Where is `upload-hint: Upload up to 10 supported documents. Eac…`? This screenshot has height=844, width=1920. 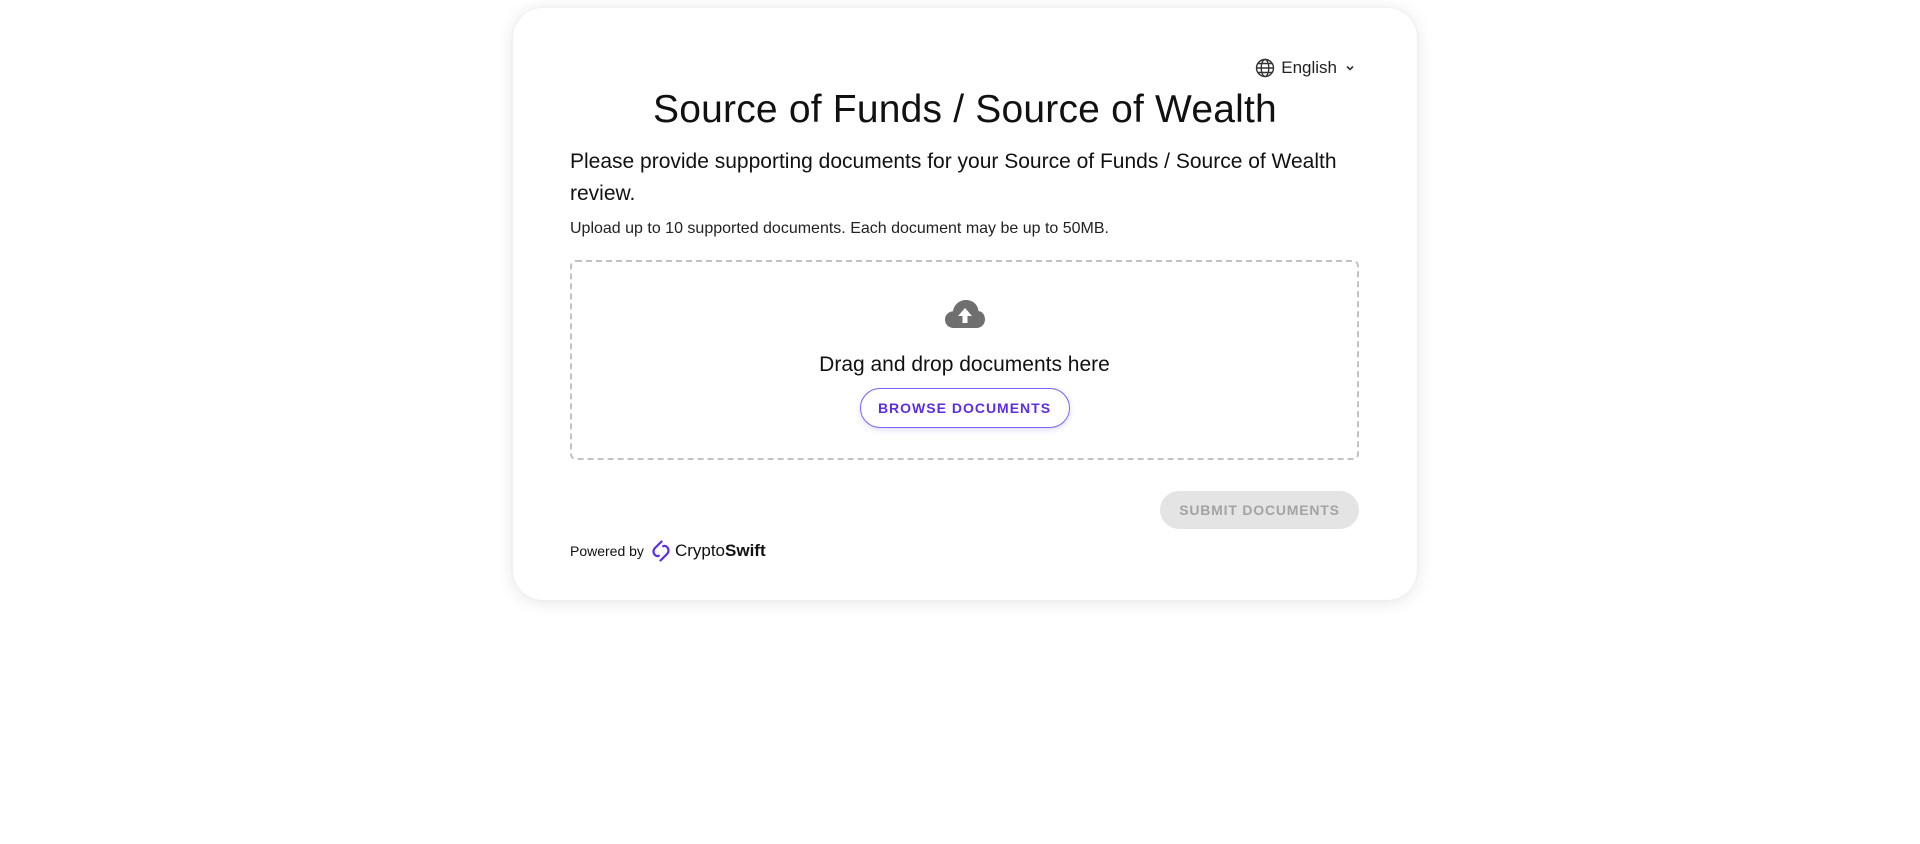 upload-hint: Upload up to 10 supported documents. Eac… is located at coordinates (839, 228).